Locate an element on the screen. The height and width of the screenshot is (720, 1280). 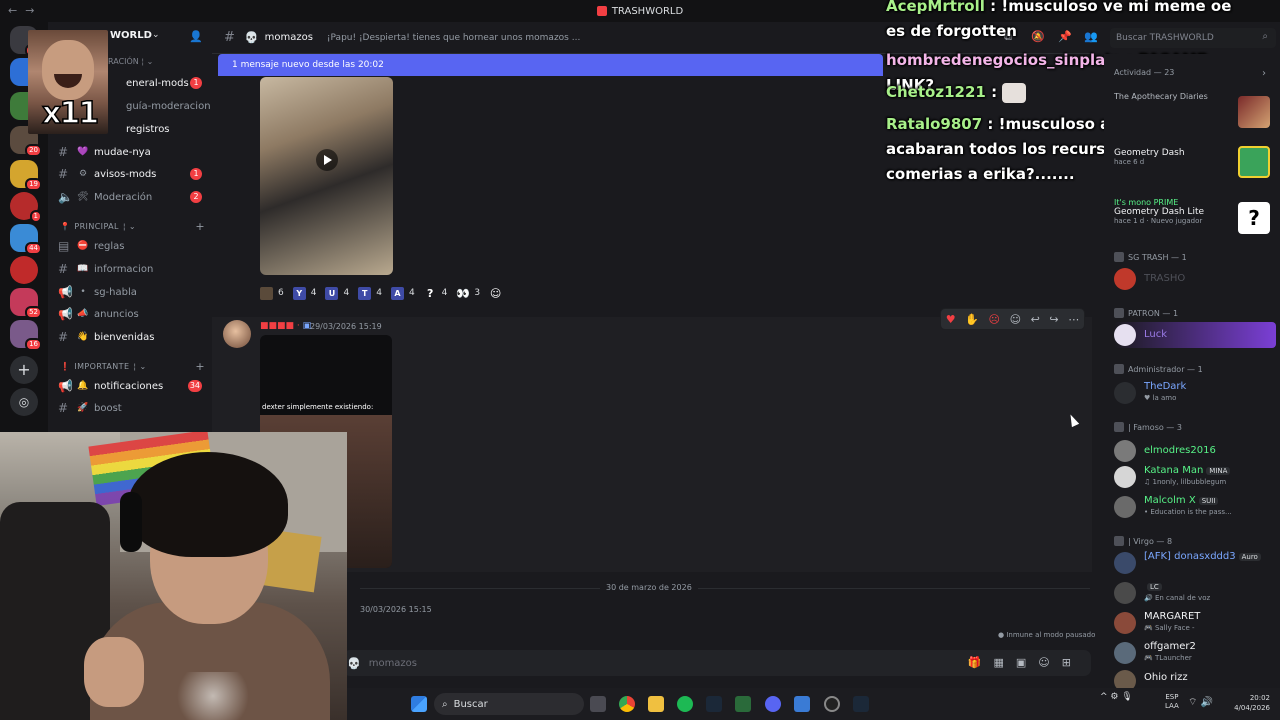
member-item: Katana Man MINA ♫ 1nonly, lilbubblegum is located at coordinates (1195, 477).